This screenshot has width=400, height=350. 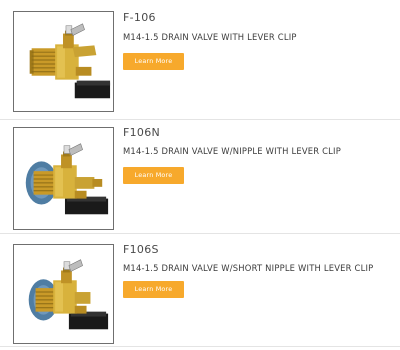 I want to click on product-sku: F106S, so click(x=141, y=249).